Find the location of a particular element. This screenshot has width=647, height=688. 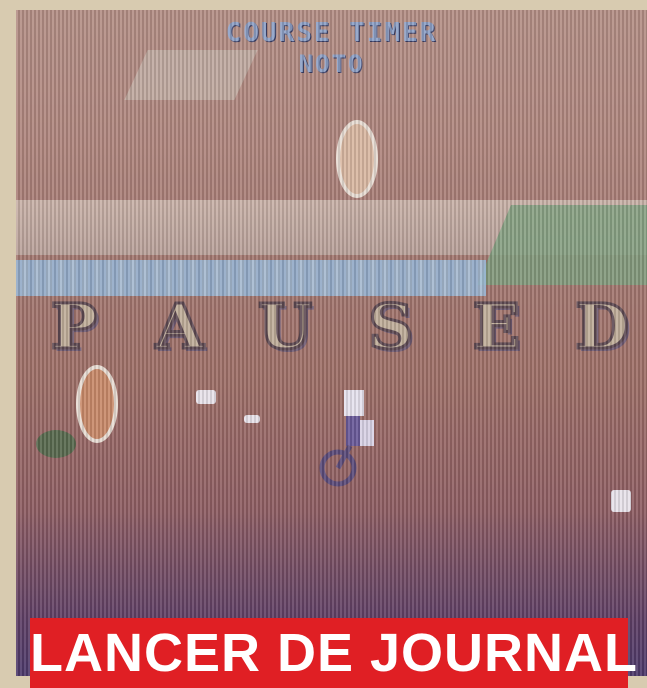

paused-letter: P is located at coordinates (74, 326).